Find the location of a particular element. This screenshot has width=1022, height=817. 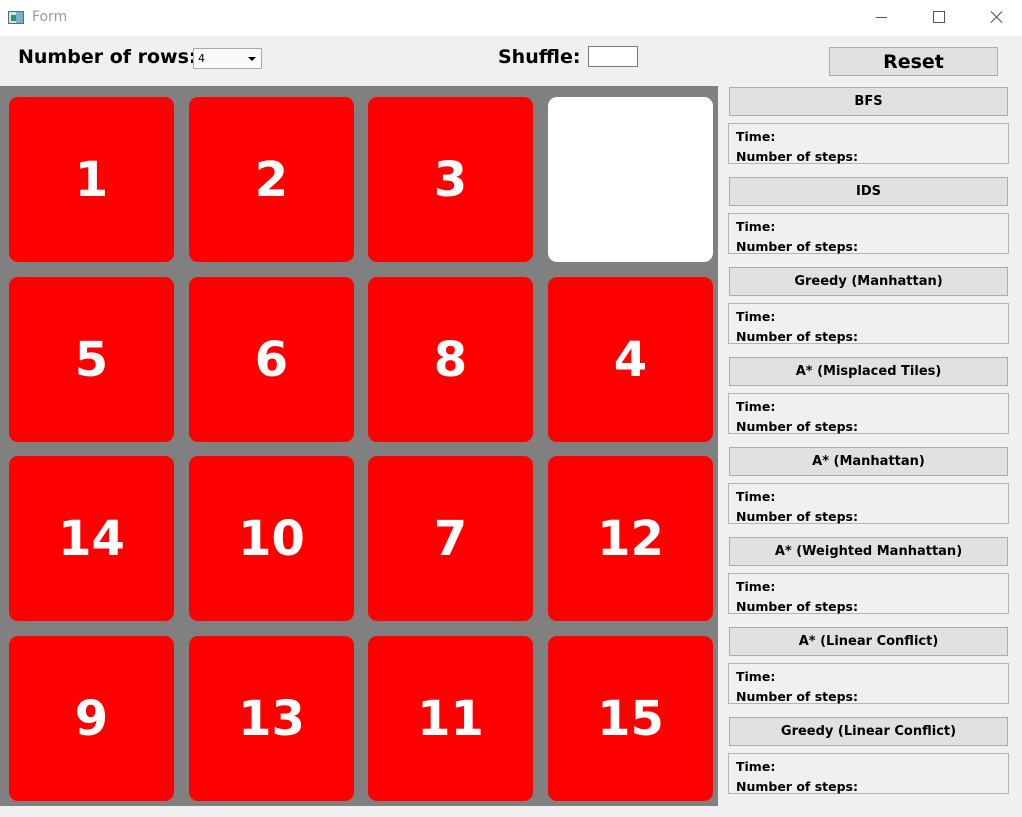

shuffle-label: Shuffle: is located at coordinates (539, 57).